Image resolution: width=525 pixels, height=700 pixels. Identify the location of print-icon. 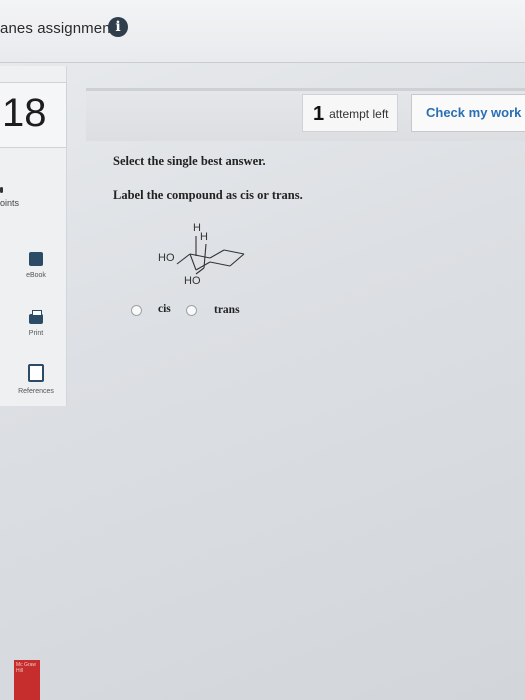
(36, 317).